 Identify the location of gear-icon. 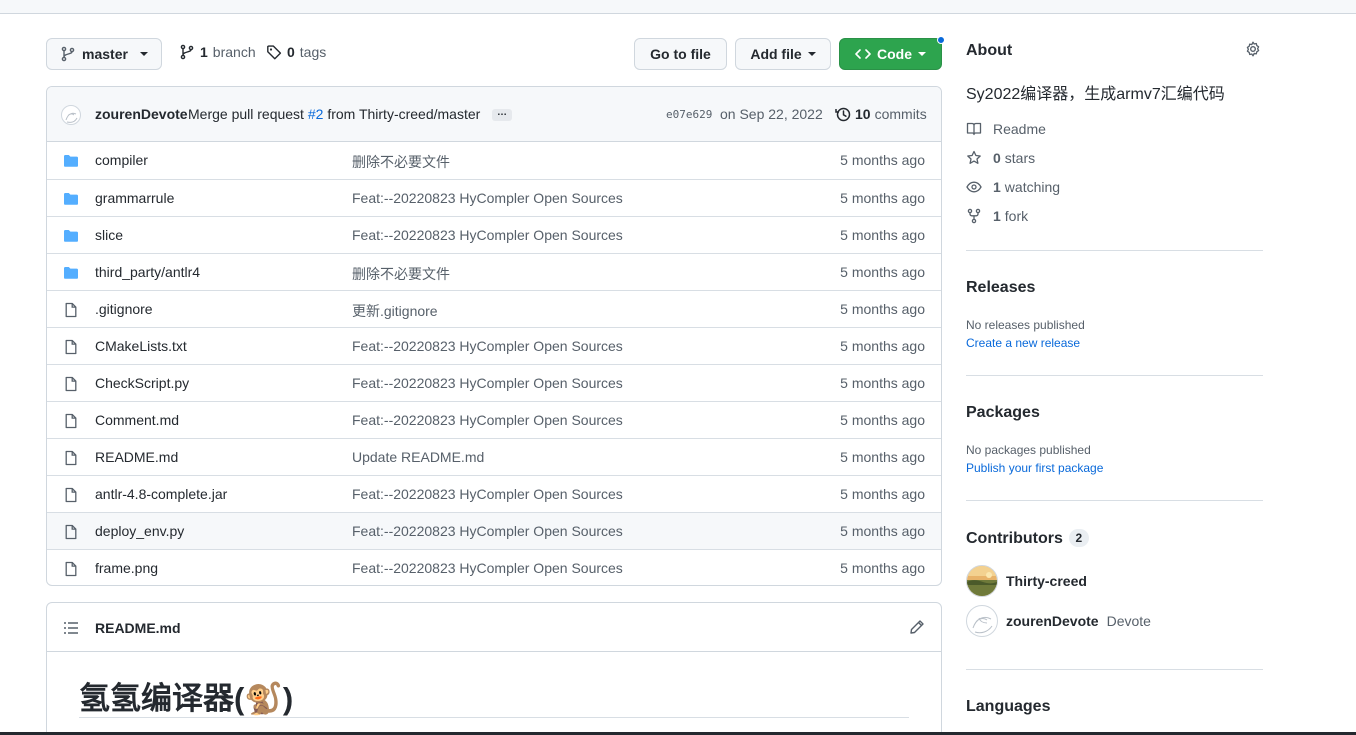
(1253, 49).